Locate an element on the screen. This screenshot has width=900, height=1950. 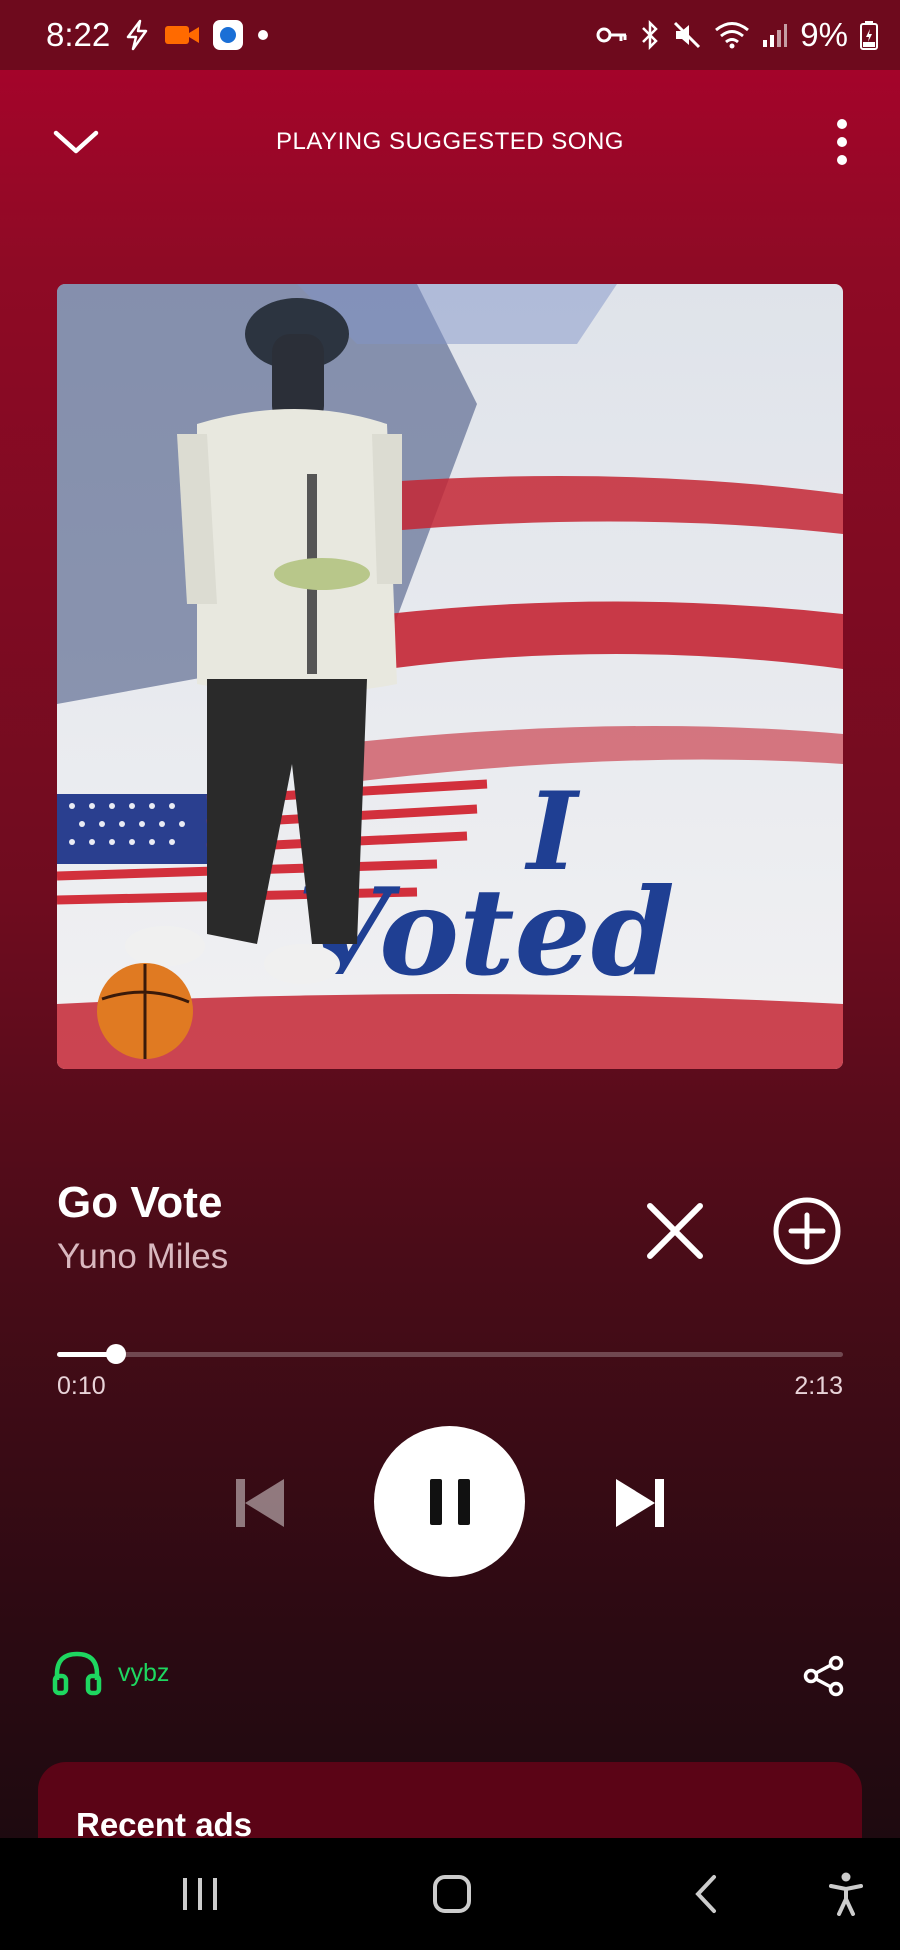
app-notification-icon is located at coordinates (228, 35).